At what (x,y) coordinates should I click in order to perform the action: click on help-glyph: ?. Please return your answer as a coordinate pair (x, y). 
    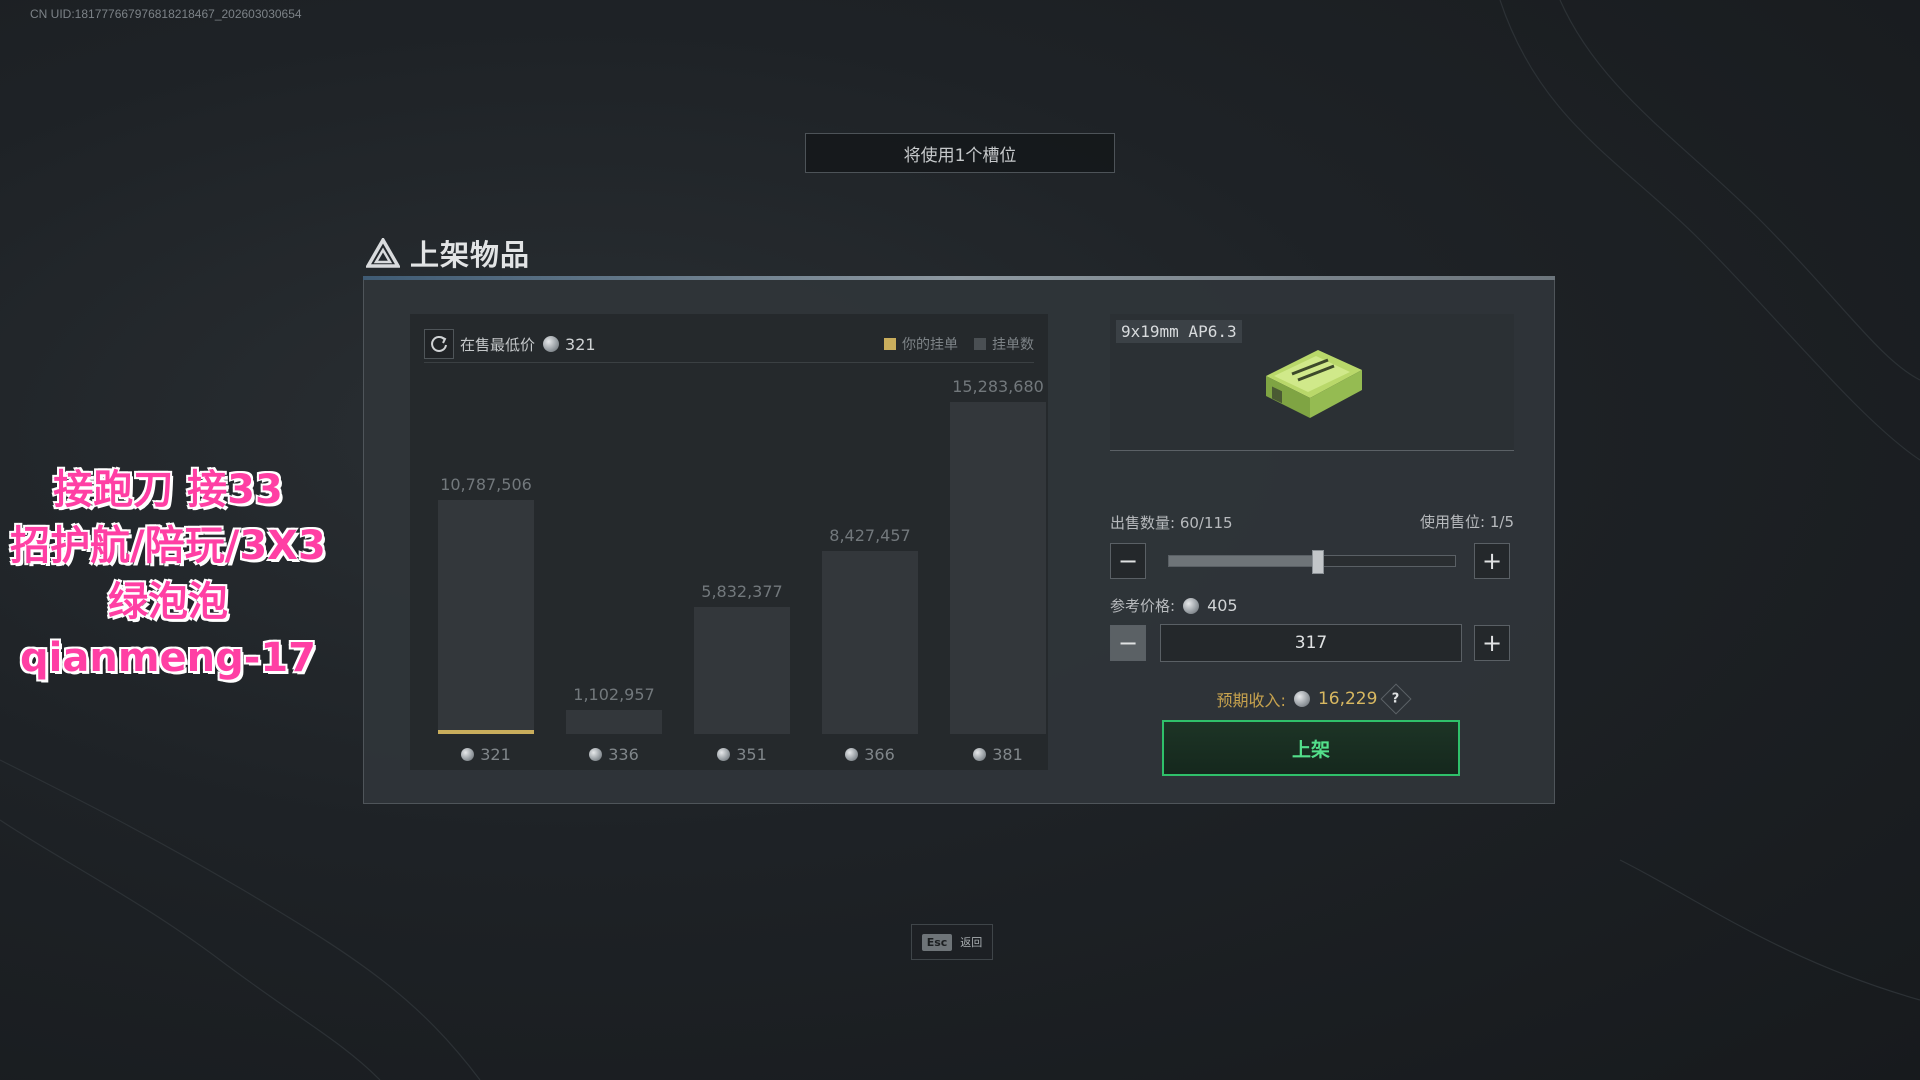
    Looking at the image, I should click on (1396, 699).